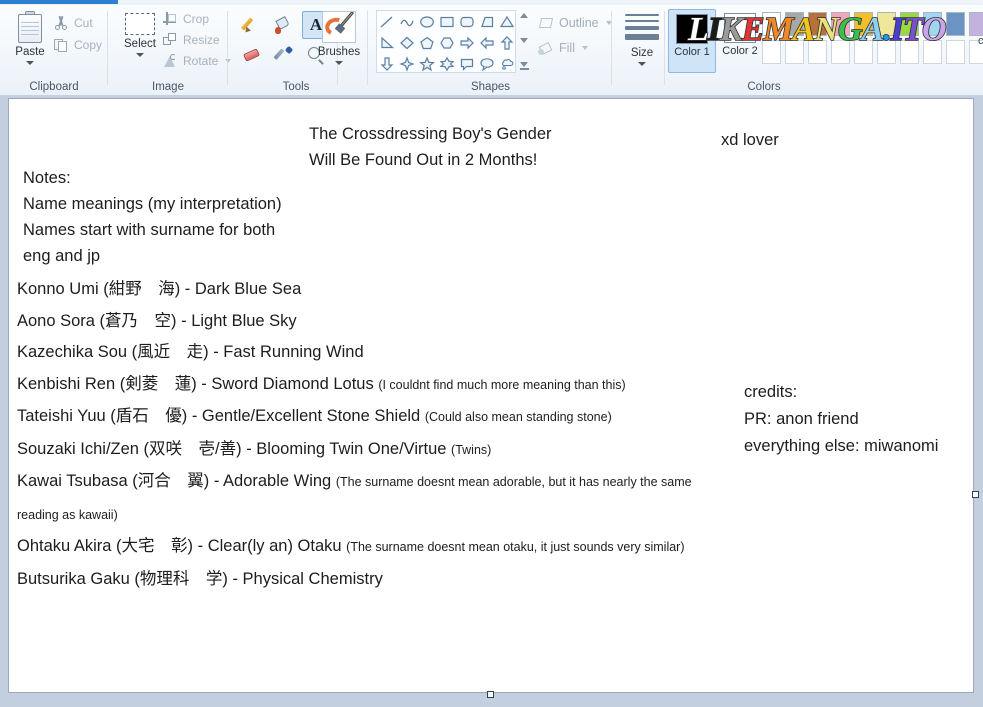  I want to click on paste-button: Paste, so click(30, 40).